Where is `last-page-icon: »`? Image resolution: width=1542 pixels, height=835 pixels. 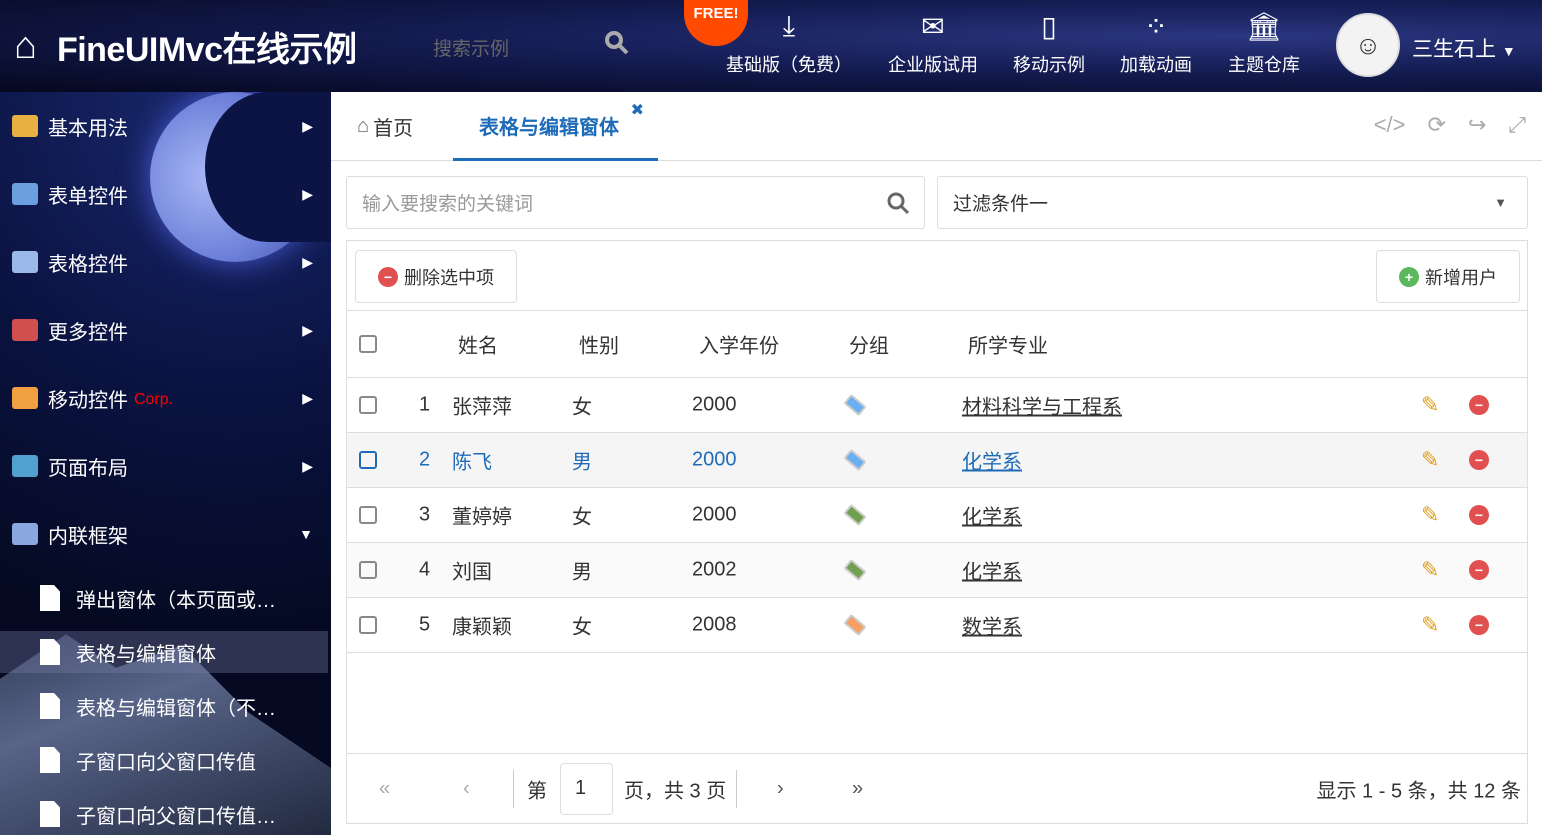 last-page-icon: » is located at coordinates (857, 788).